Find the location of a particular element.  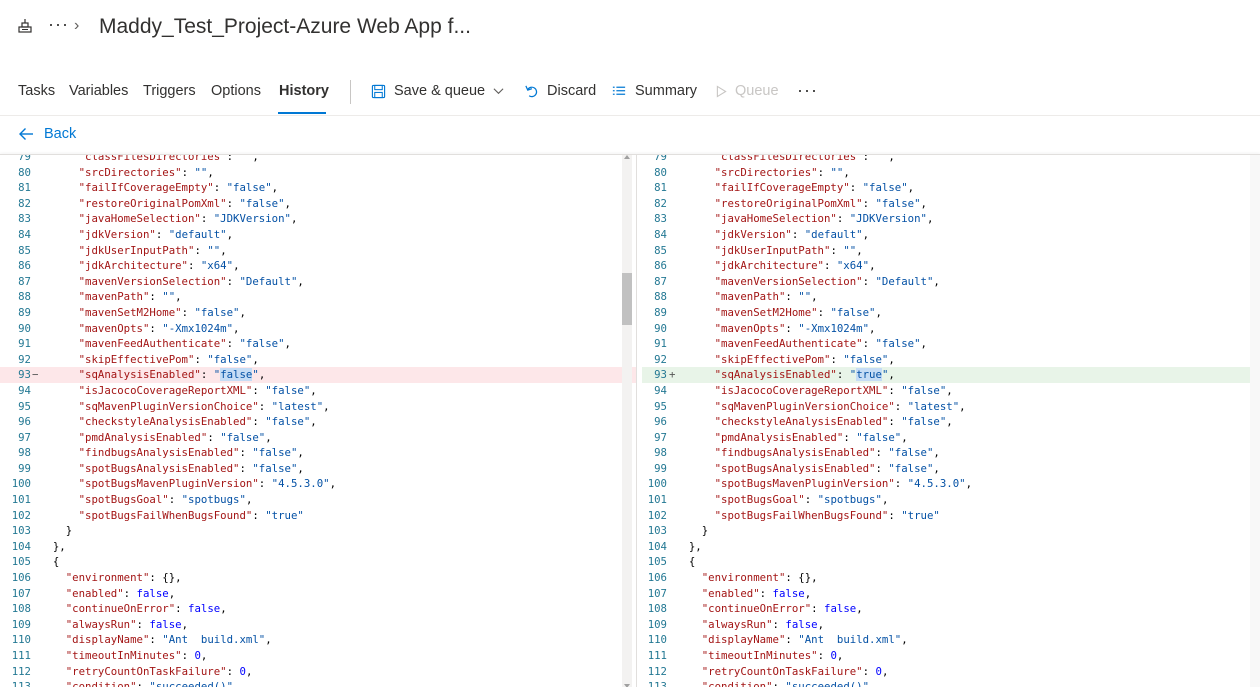

discard-button: Discard is located at coordinates (560, 91).